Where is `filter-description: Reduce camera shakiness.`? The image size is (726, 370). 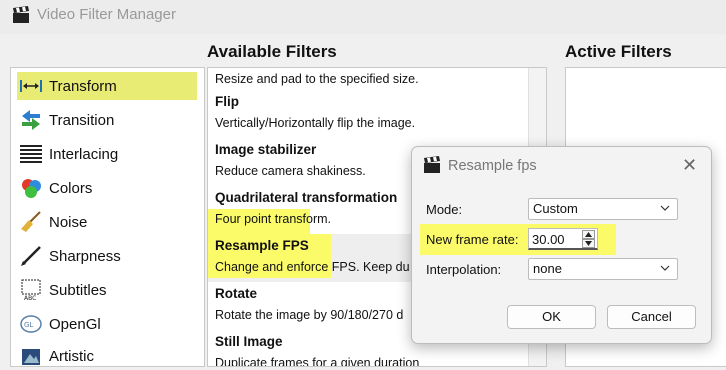 filter-description: Reduce camera shakiness. is located at coordinates (290, 171).